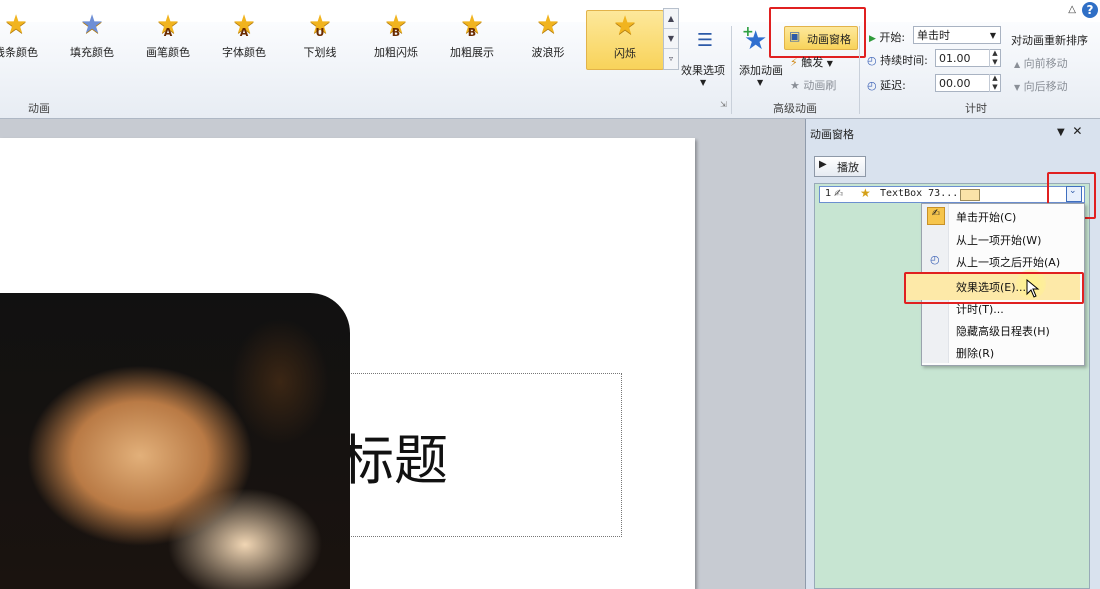  Describe the element at coordinates (1041, 63) in the screenshot. I see `move-earlier-button: ▲ 向前移动` at that location.